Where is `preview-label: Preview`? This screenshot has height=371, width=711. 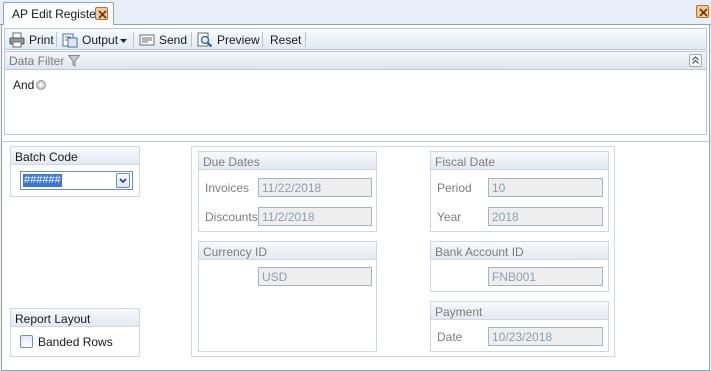 preview-label: Preview is located at coordinates (238, 39).